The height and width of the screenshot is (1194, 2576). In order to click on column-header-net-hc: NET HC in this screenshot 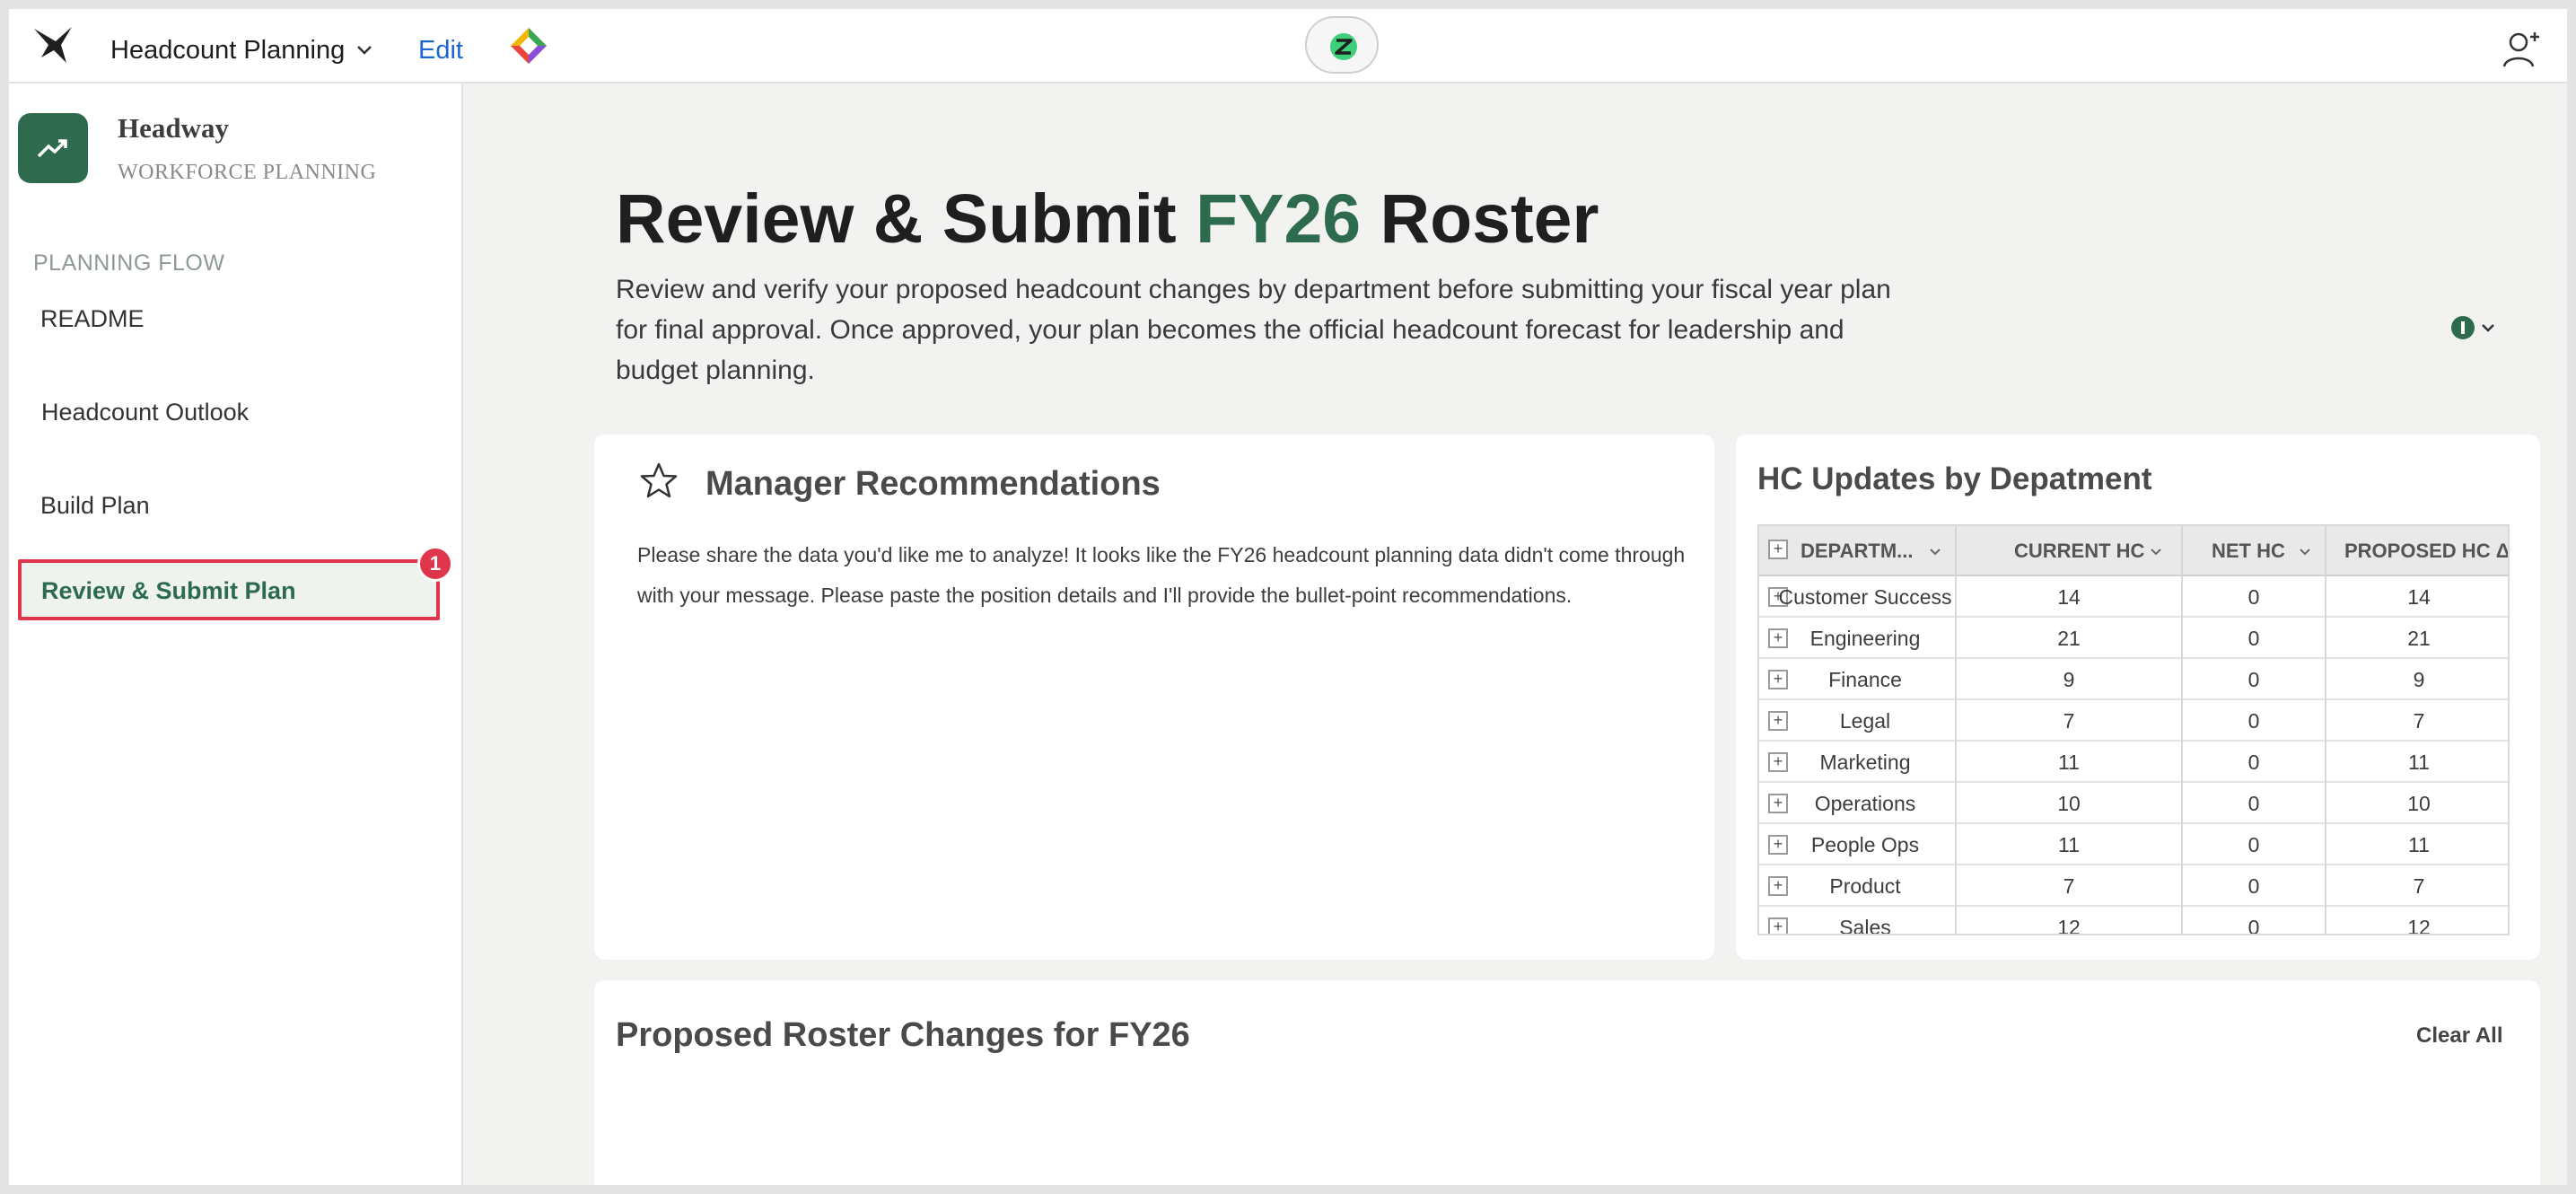, I will do `click(2248, 551)`.